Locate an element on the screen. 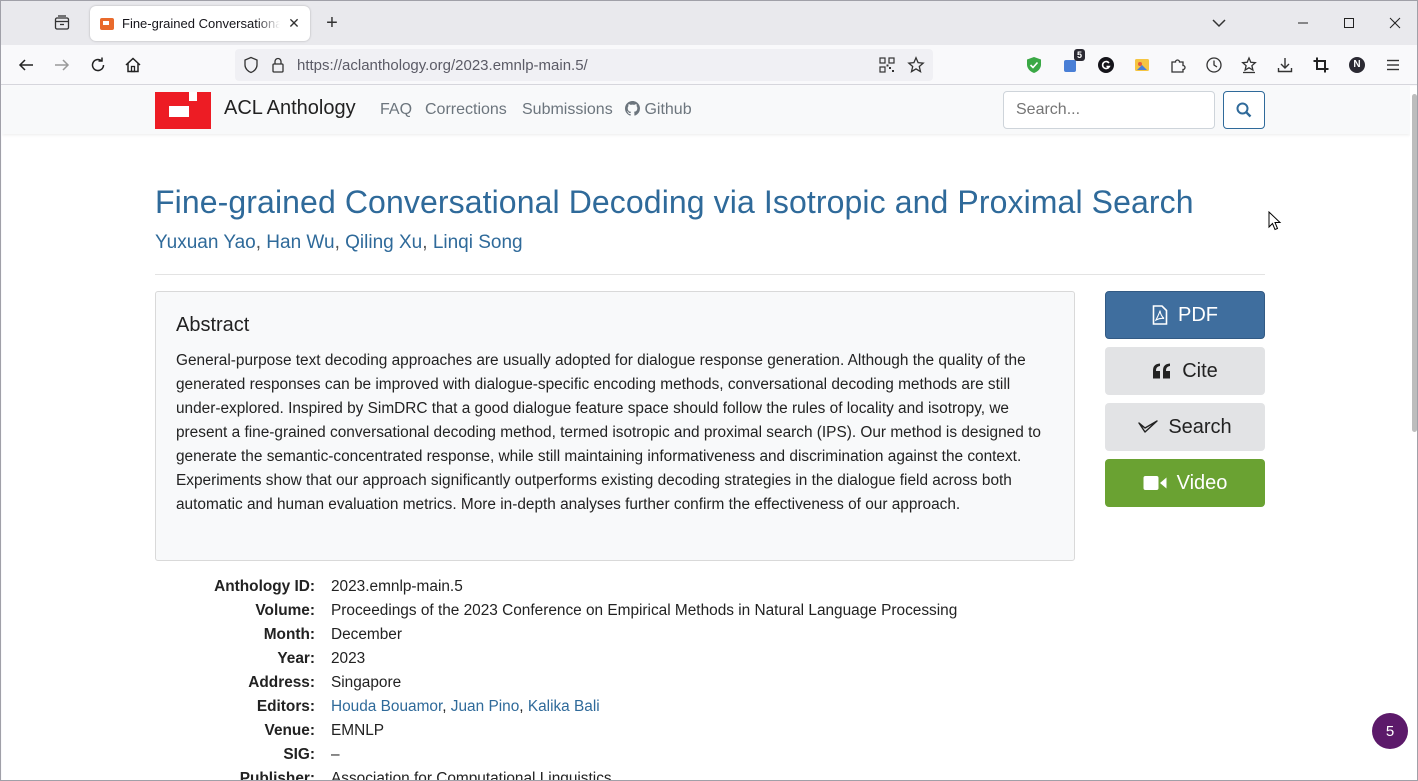  video-camera-icon is located at coordinates (1155, 483).